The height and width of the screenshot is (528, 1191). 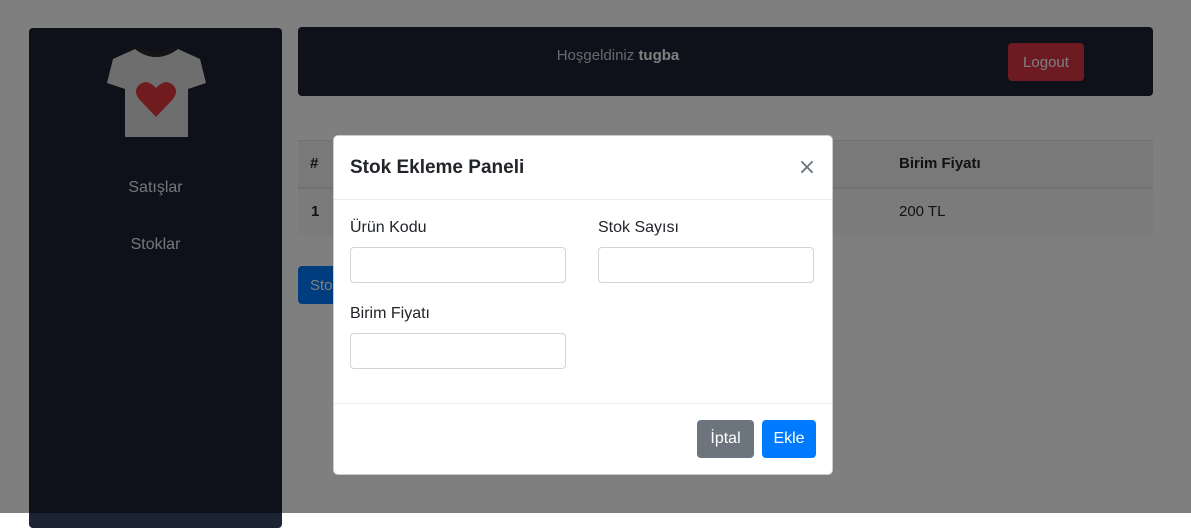 I want to click on stock-count-input, so click(x=706, y=265).